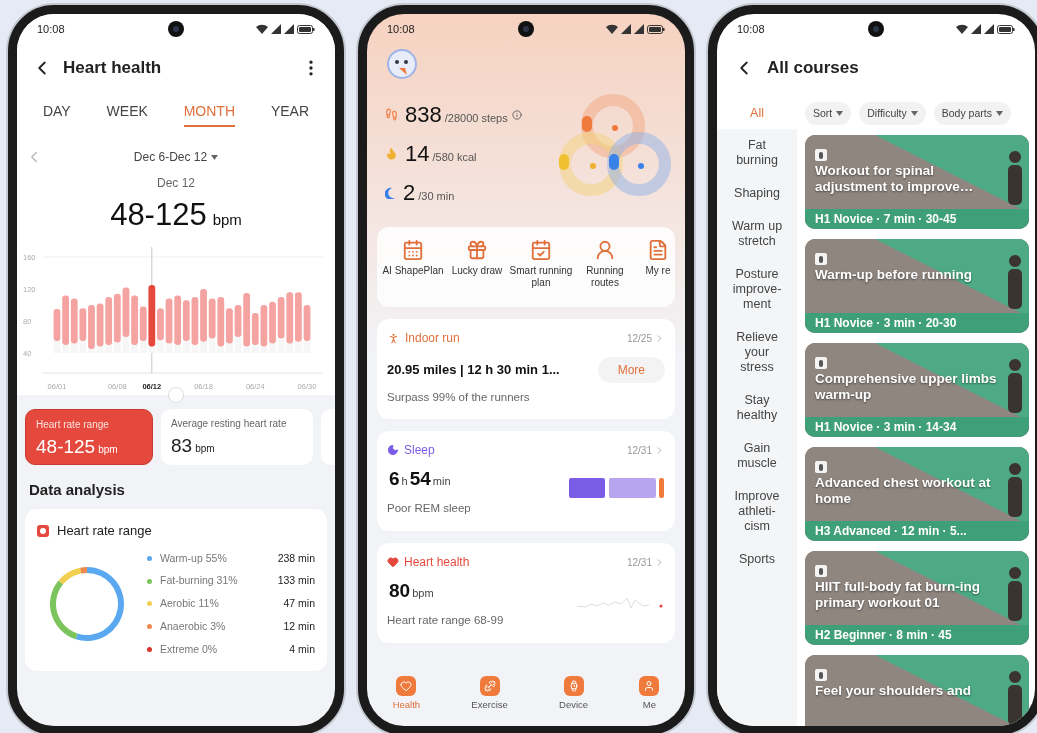 This screenshot has width=1037, height=733. Describe the element at coordinates (526, 481) in the screenshot. I see `summary-card: Sleep 12/31 6 h 54min Poor REM sleep` at that location.